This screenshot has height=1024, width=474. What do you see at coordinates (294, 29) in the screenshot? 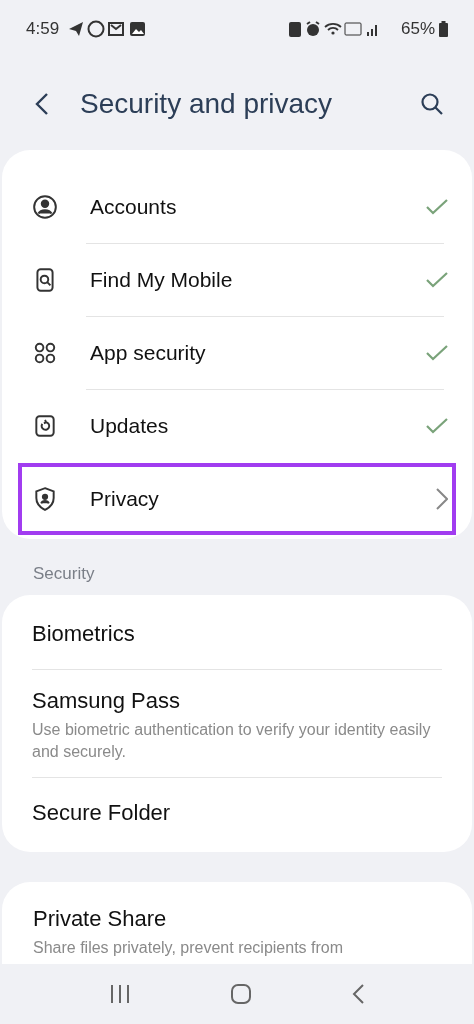
I see `battery-saver-icon` at bounding box center [294, 29].